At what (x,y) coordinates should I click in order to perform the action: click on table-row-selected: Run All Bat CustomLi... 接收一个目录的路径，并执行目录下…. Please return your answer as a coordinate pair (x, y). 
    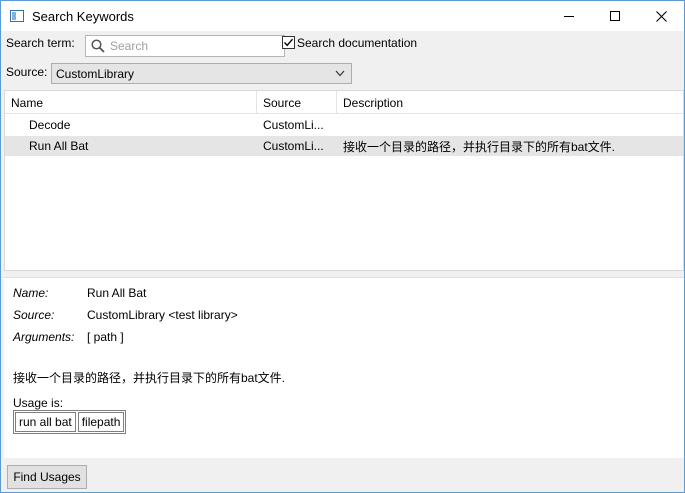
    Looking at the image, I should click on (344, 146).